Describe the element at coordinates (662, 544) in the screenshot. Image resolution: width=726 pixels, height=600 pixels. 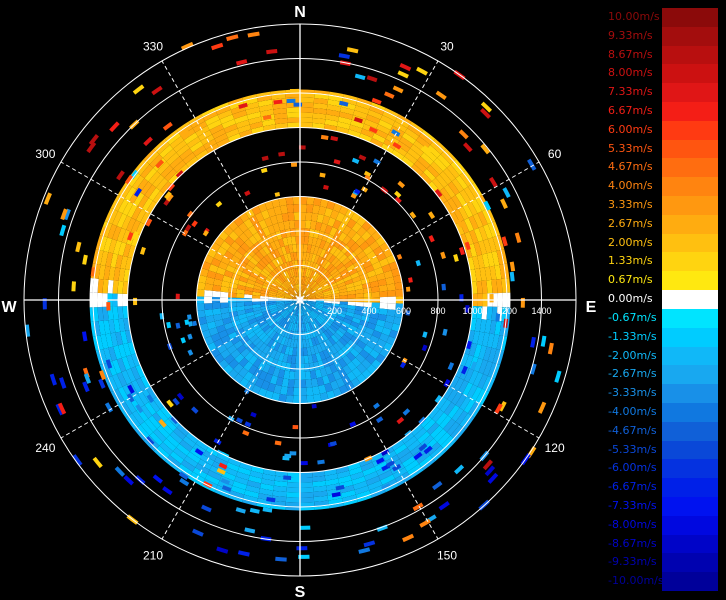
I see `legend-entry: -8.67m/s` at that location.